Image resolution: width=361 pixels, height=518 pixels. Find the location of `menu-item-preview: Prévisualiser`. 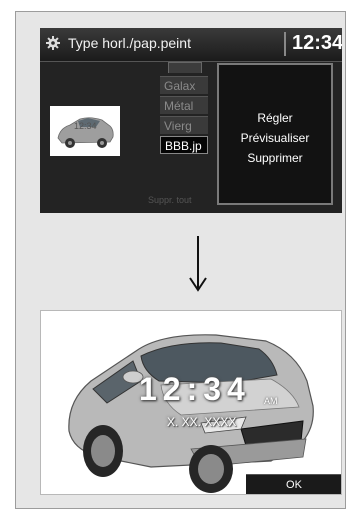

menu-item-preview: Prévisualiser is located at coordinates (275, 138).